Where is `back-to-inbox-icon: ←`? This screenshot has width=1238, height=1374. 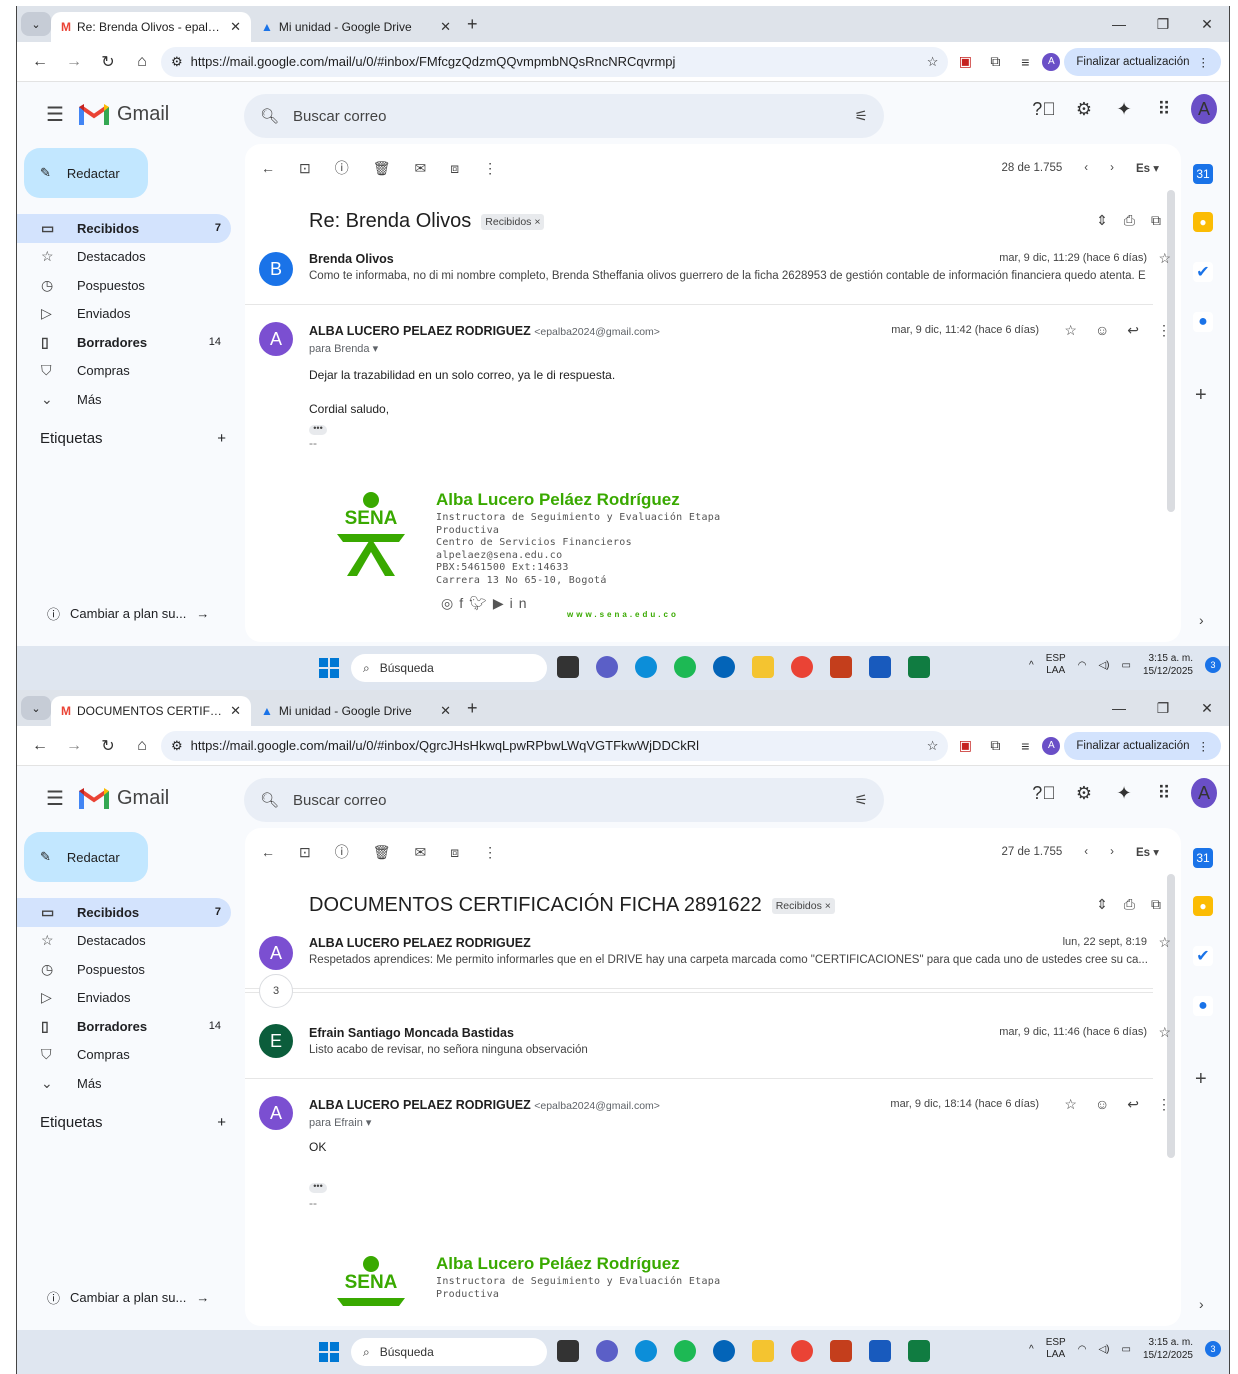 back-to-inbox-icon: ← is located at coordinates (268, 168).